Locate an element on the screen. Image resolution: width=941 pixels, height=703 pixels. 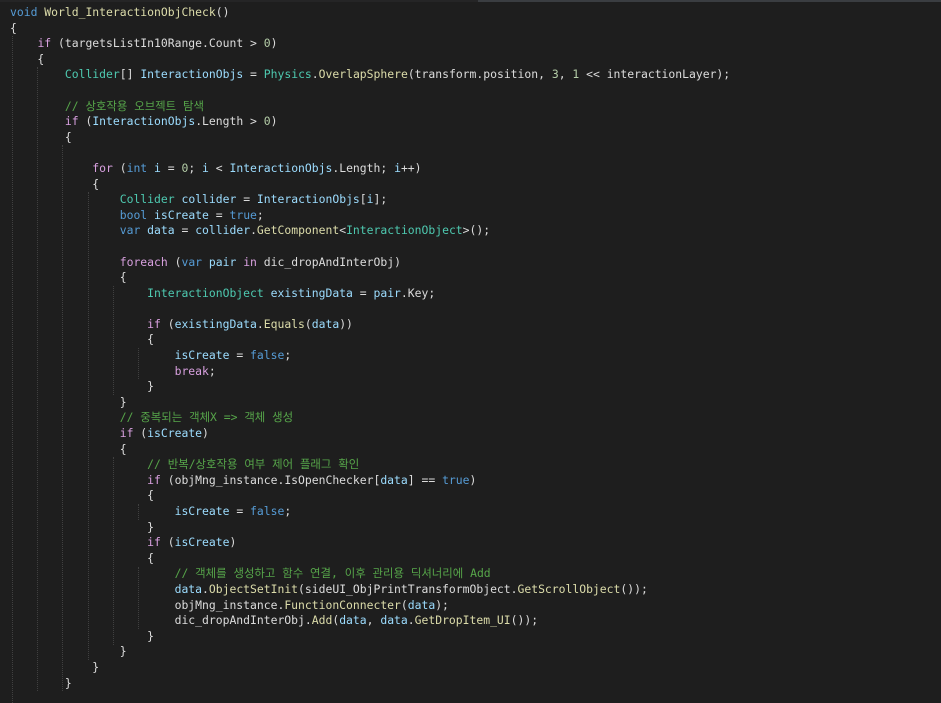
code-token-plain: (transform.position, is located at coordinates (479, 74).